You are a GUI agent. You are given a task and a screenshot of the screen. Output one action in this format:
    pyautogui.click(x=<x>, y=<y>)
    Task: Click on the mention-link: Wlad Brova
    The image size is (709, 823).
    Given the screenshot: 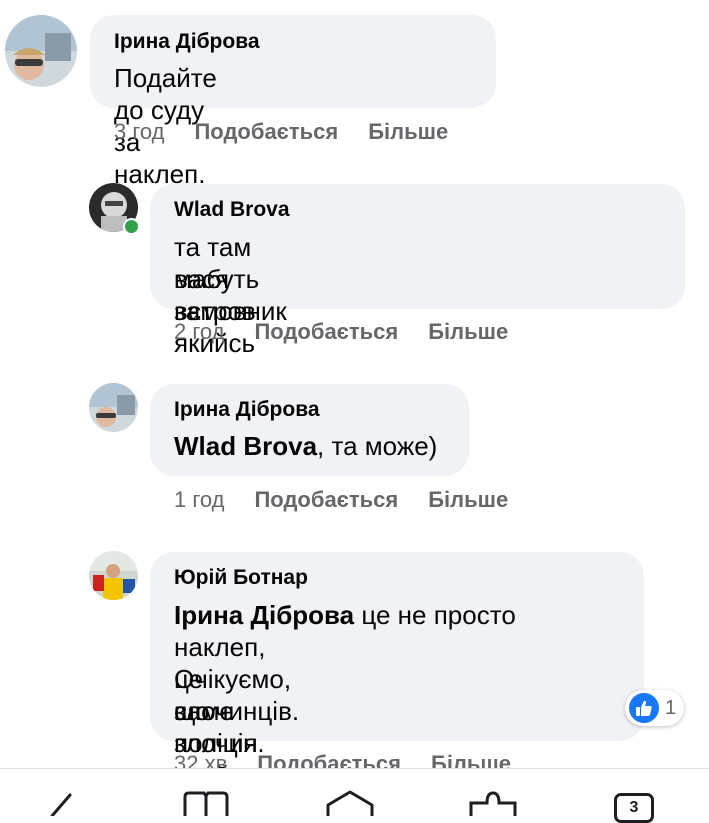 What is the action you would take?
    pyautogui.click(x=245, y=446)
    